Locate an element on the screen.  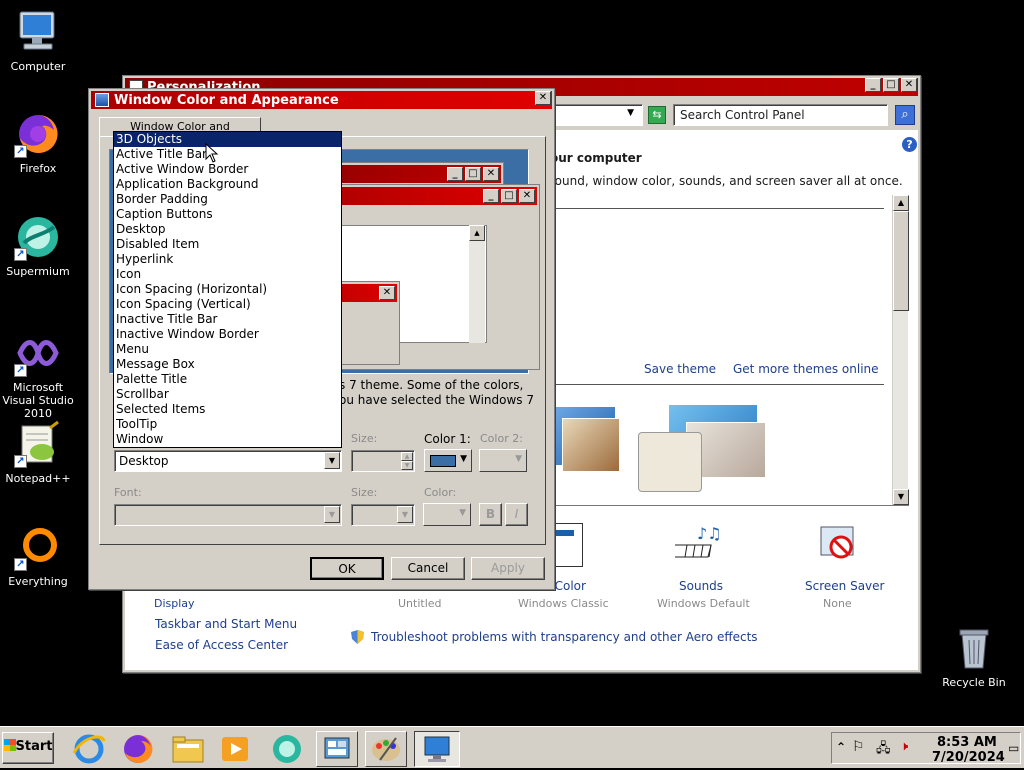
shortcut-arrow-icon: ↗ is located at coordinates (20, 564).